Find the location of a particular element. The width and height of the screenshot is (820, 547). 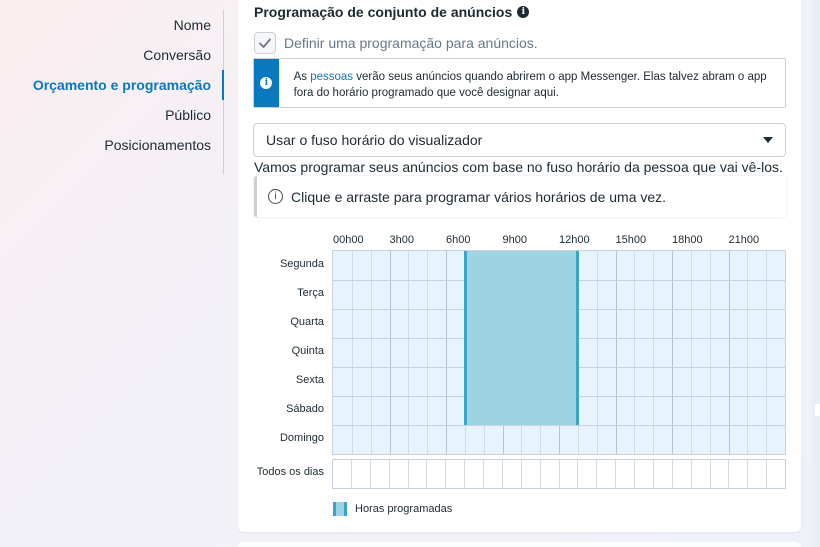

legend-swatch is located at coordinates (340, 509).